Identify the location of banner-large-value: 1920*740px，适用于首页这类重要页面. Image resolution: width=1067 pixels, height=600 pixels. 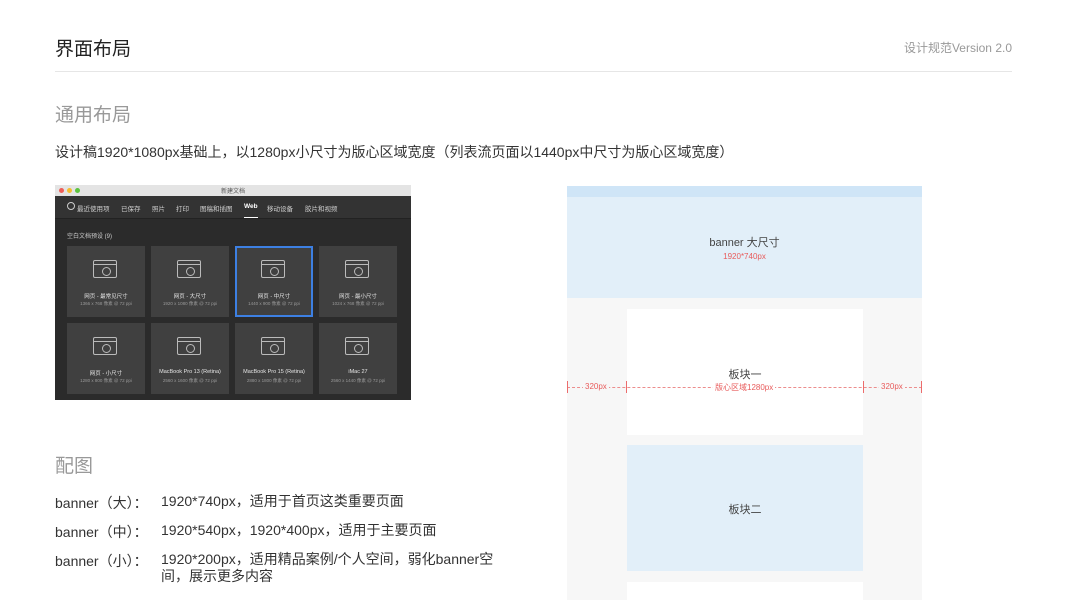
(282, 501).